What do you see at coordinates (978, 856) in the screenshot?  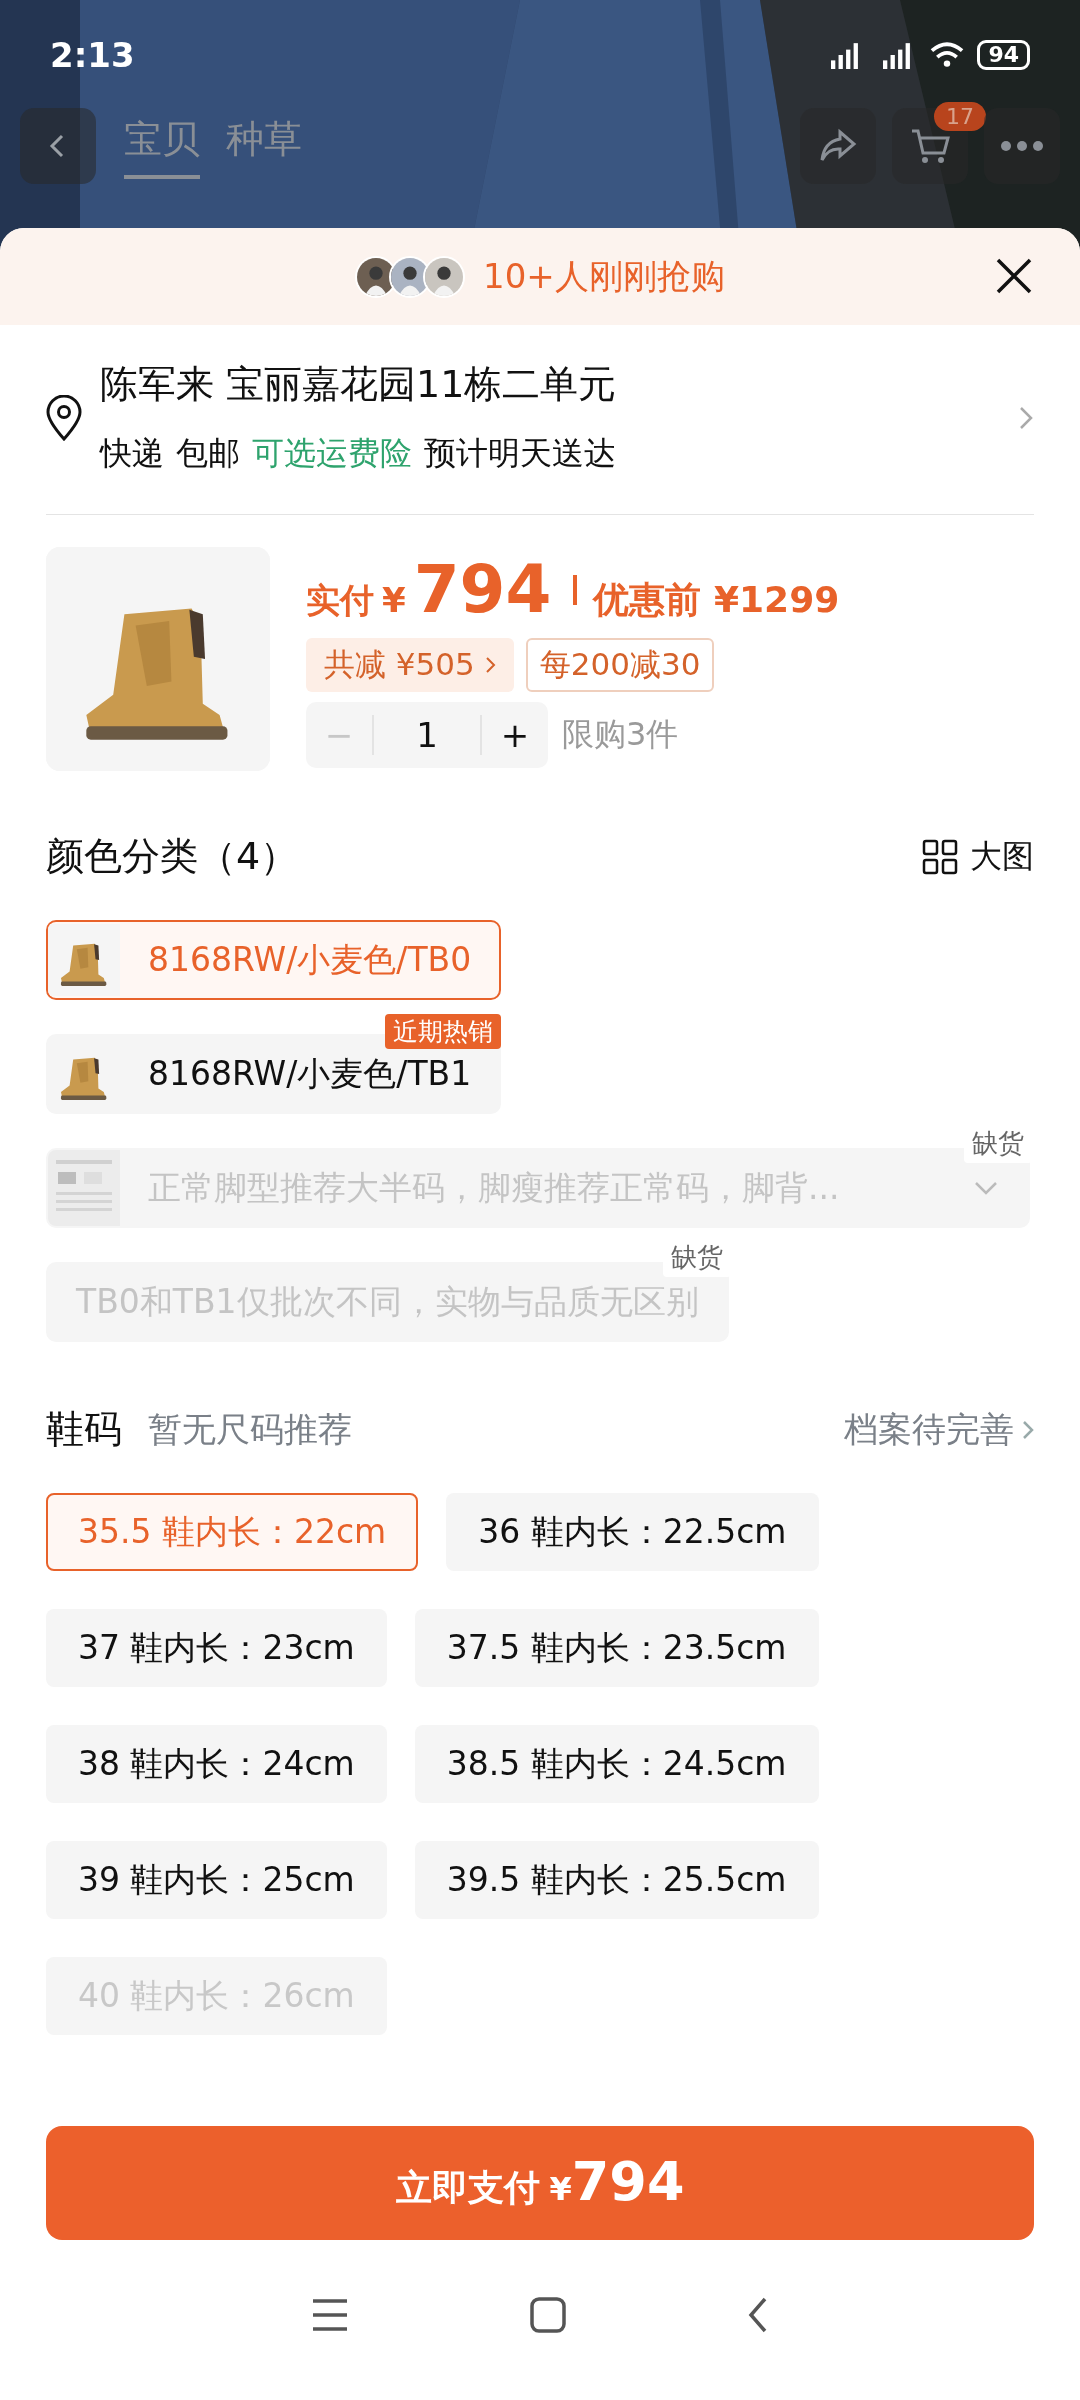 I see `large-view-toggle: 大图` at bounding box center [978, 856].